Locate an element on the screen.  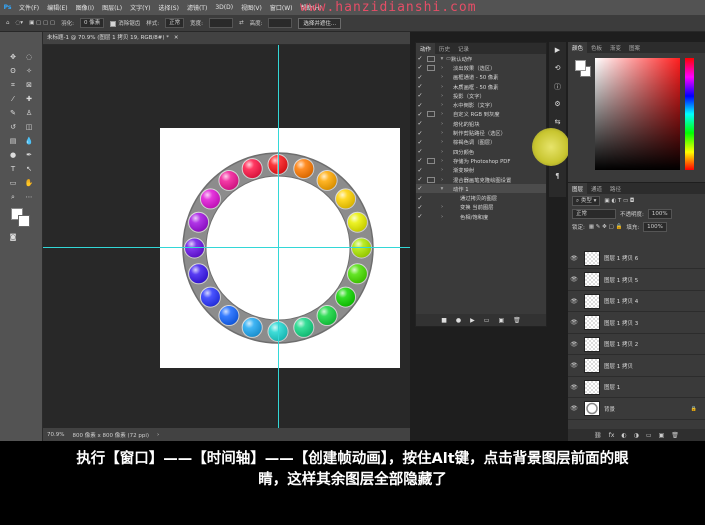
tab-channels: 通道 is located at coordinates (596, 188).